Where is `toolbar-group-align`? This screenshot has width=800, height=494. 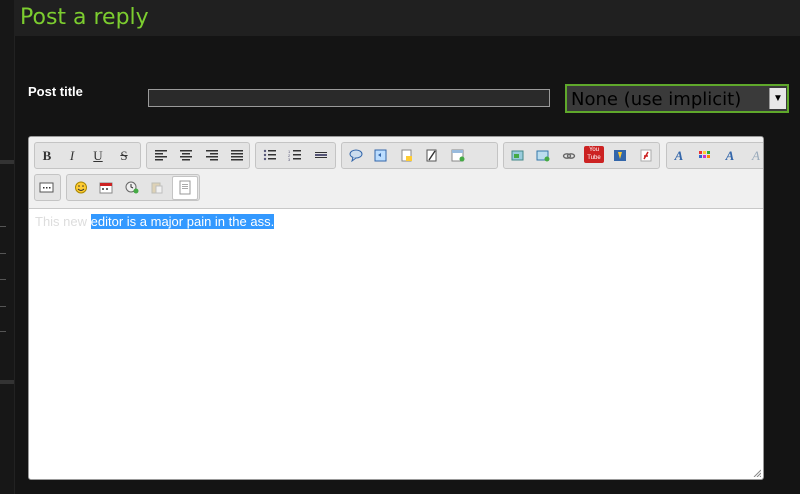
toolbar-group-align is located at coordinates (198, 155).